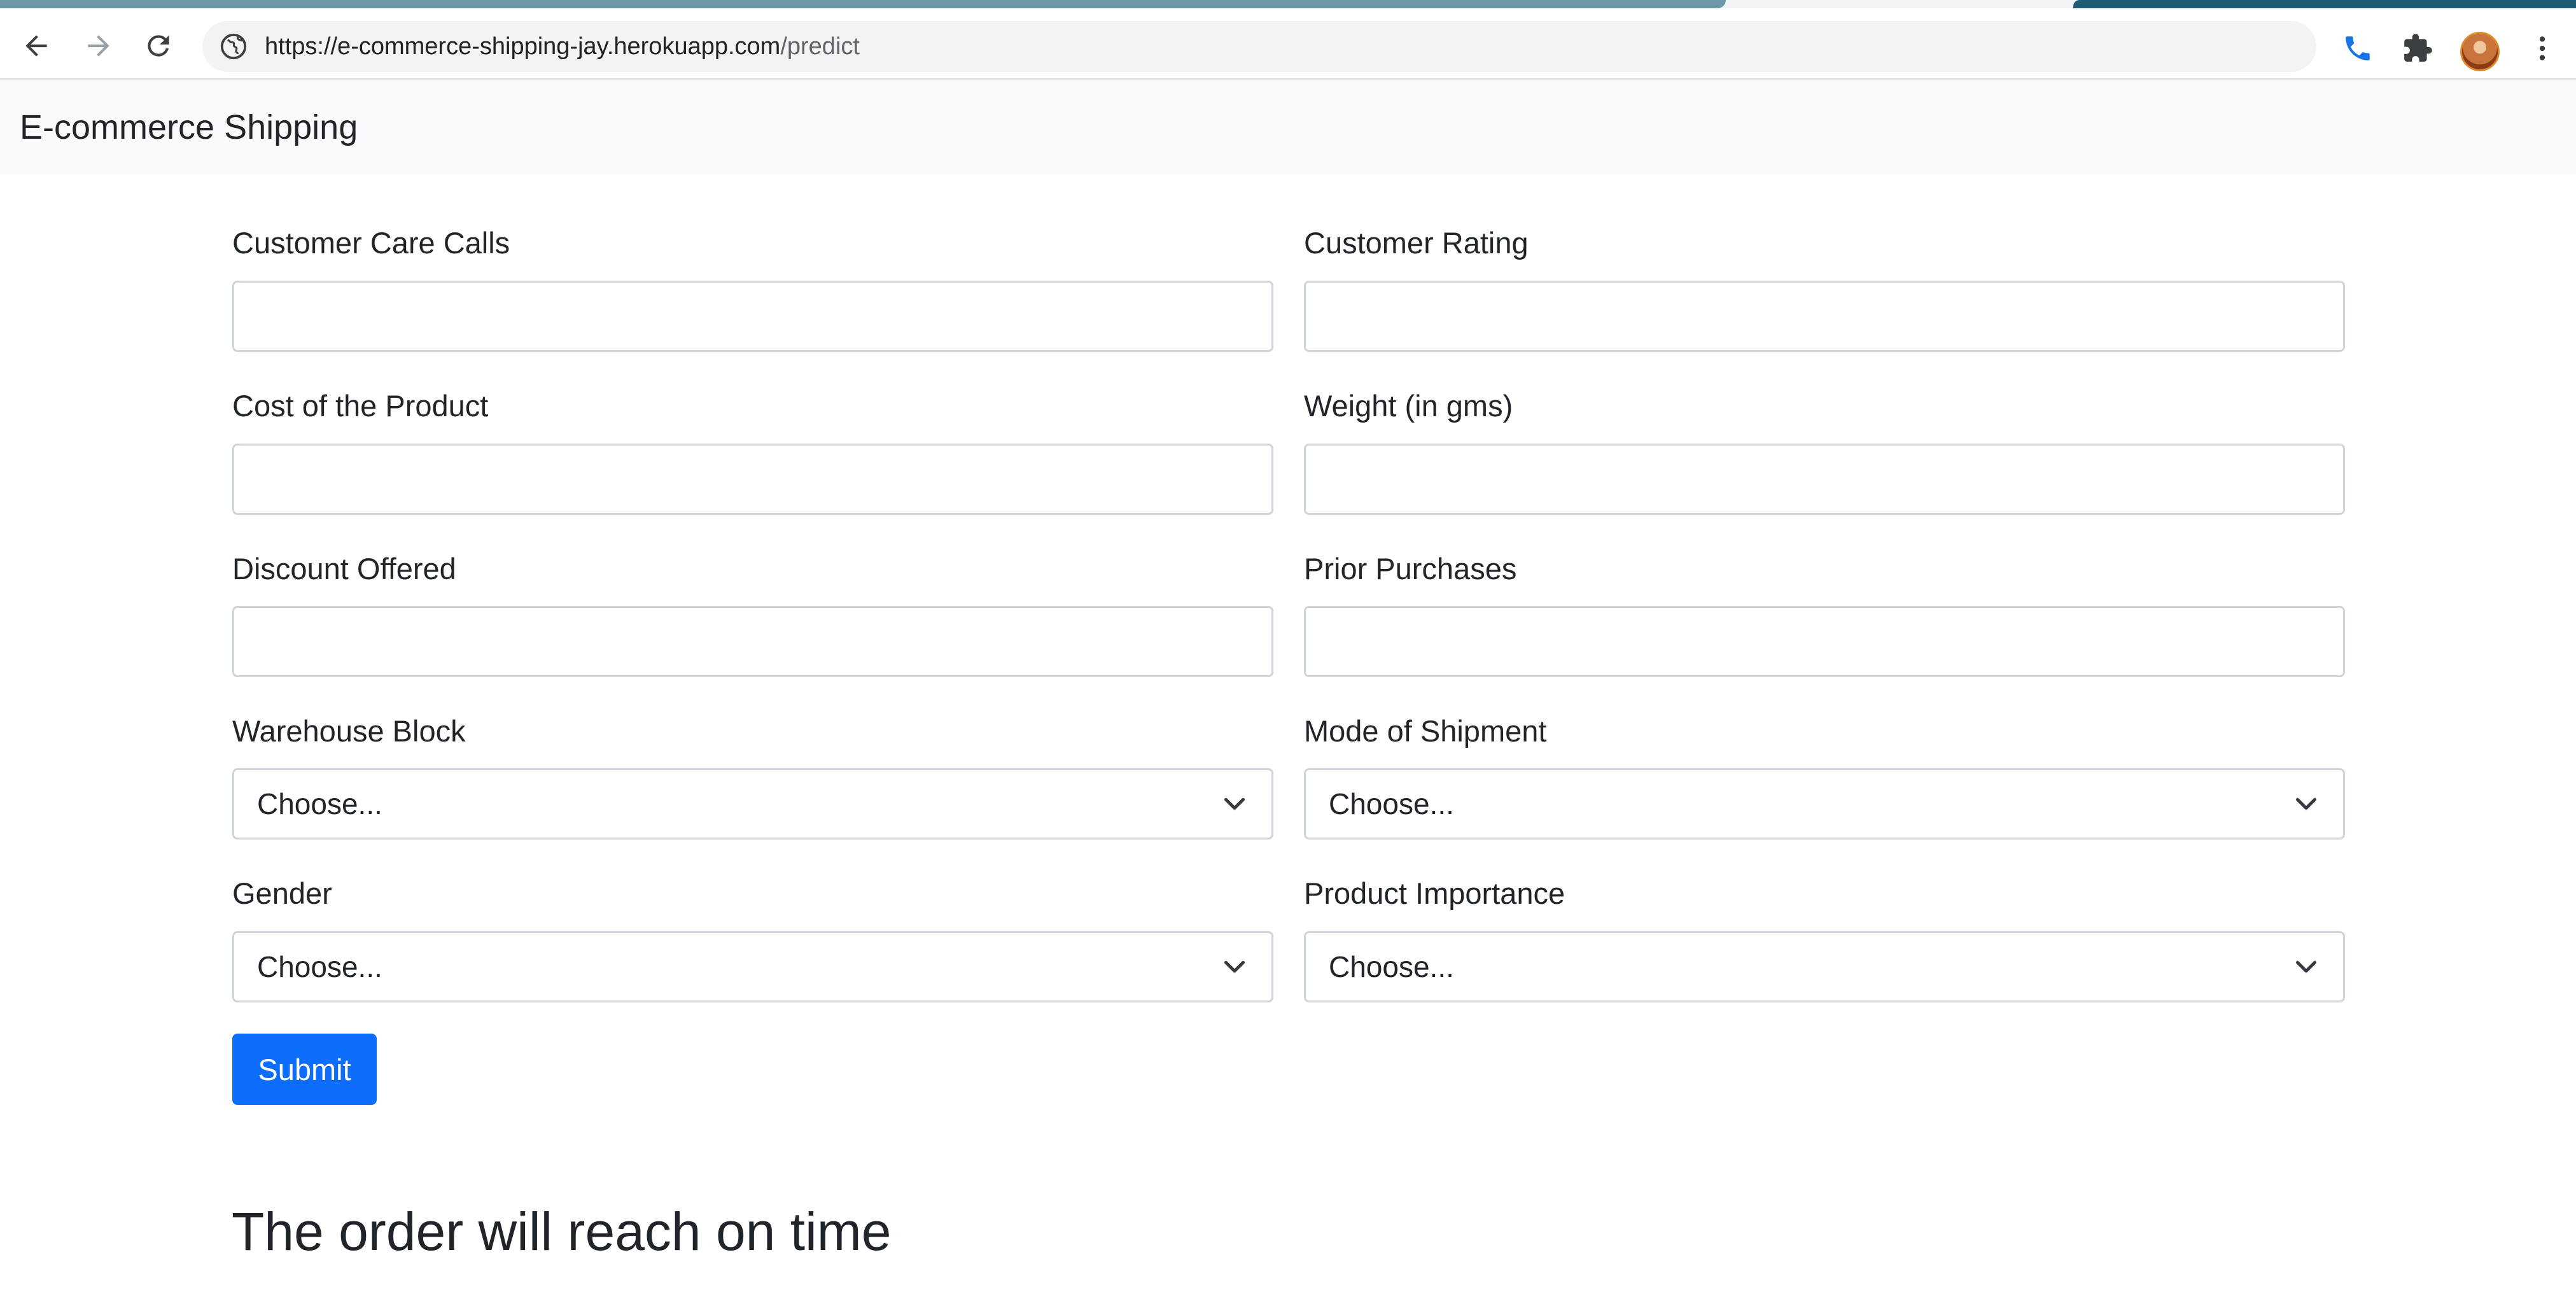 This screenshot has width=2576, height=1292. What do you see at coordinates (1425, 731) in the screenshot?
I see `mode-of-shipment-label: Mode of Shipment` at bounding box center [1425, 731].